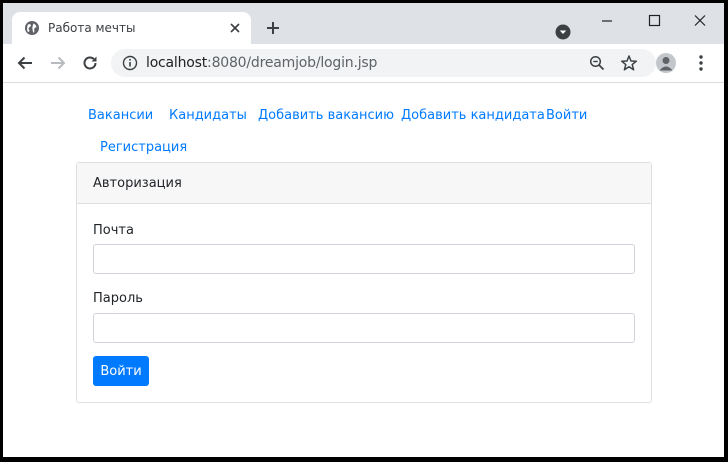  Describe the element at coordinates (383, 63) in the screenshot. I see `address-bar: localhost:8080/dreamjob/login.jsp` at that location.